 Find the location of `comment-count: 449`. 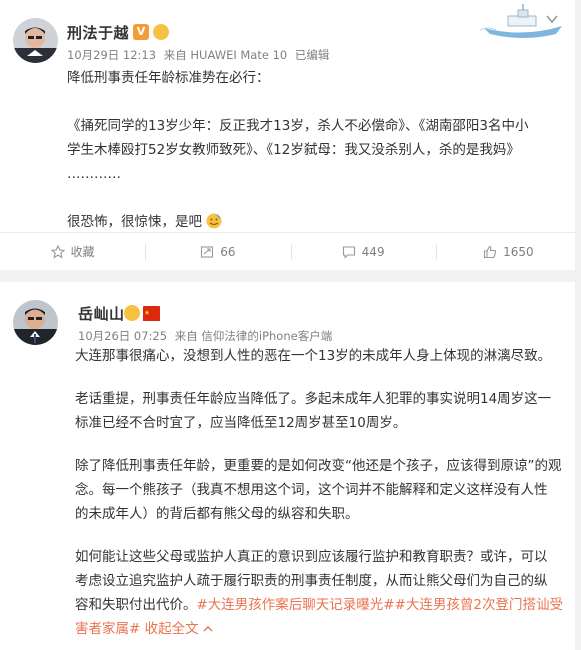

comment-count: 449 is located at coordinates (373, 251).